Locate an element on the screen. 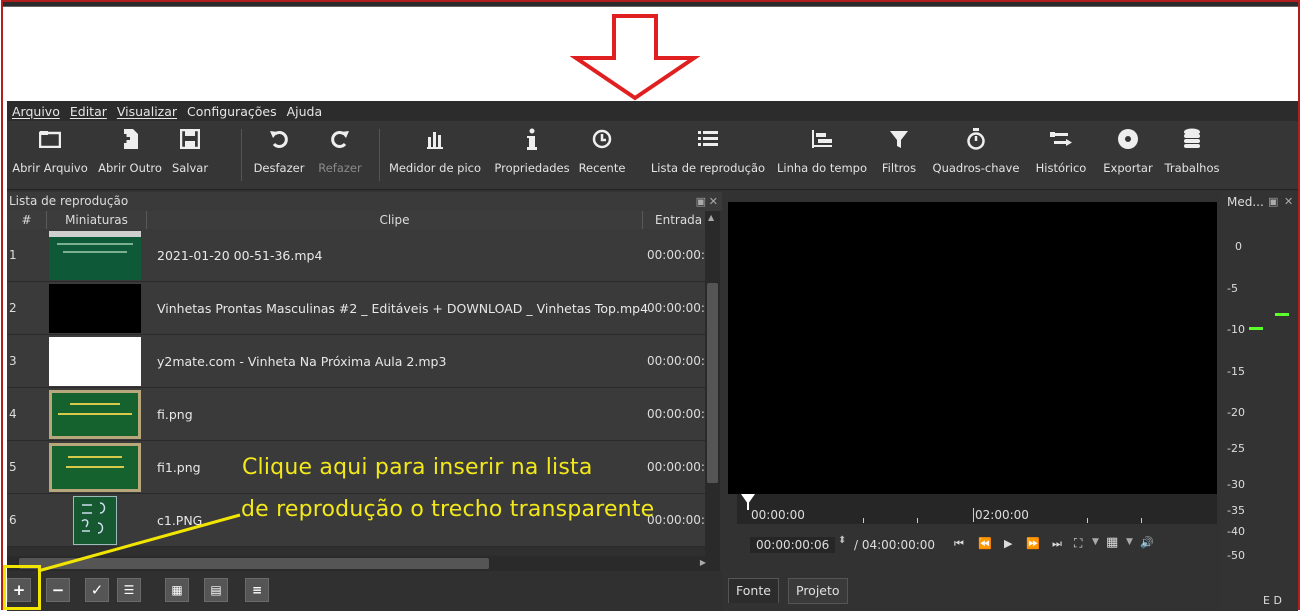 This screenshot has height=613, width=1303. meter-scale-label: 0 is located at coordinates (1238, 246).